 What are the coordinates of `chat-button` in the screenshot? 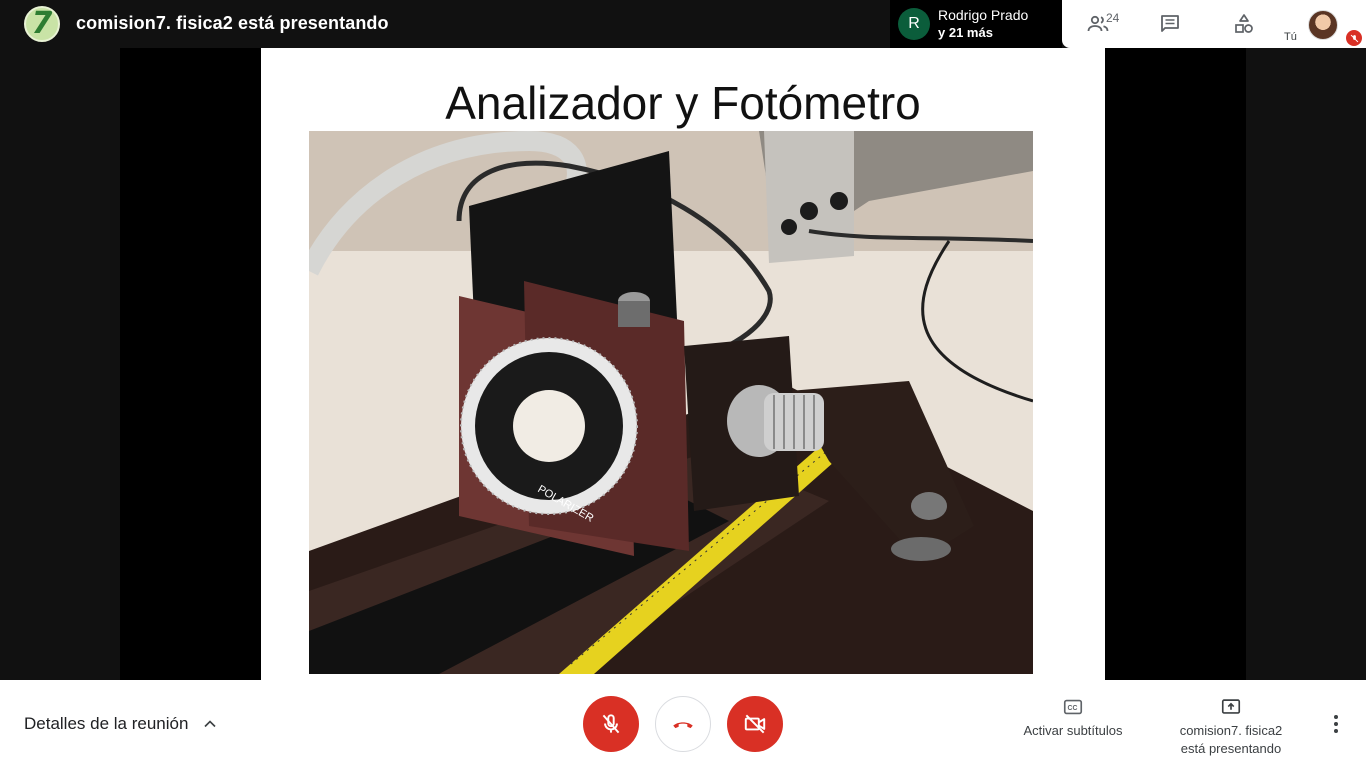 It's located at (1170, 24).